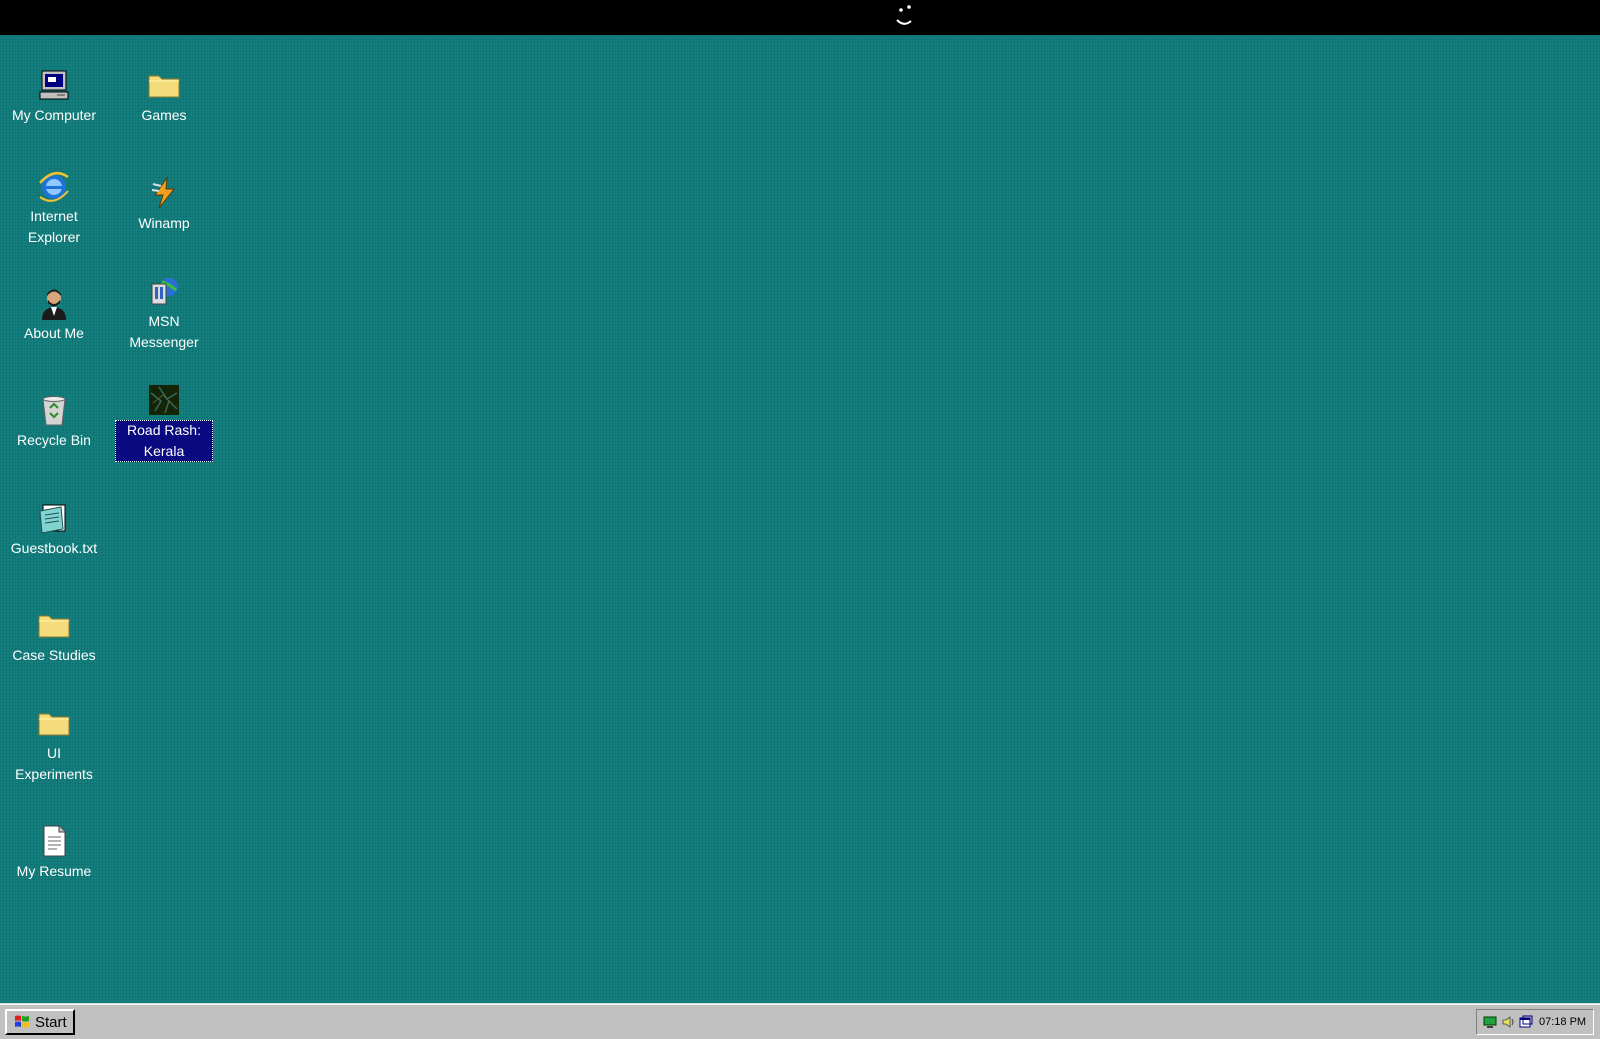 This screenshot has height=1039, width=1600. Describe the element at coordinates (164, 291) in the screenshot. I see `msn-messenger-icon` at that location.